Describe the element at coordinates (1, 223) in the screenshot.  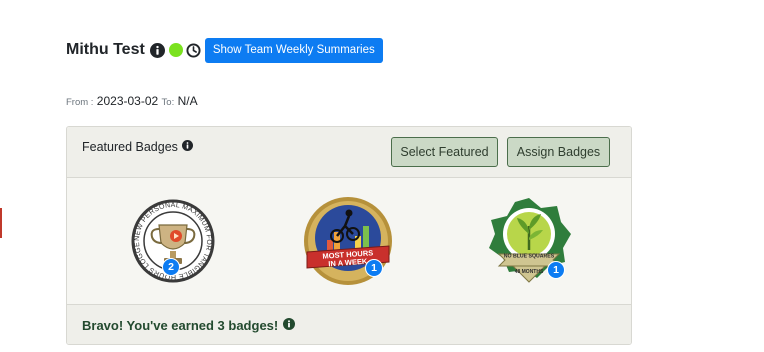
I see `left-edge-marker` at that location.